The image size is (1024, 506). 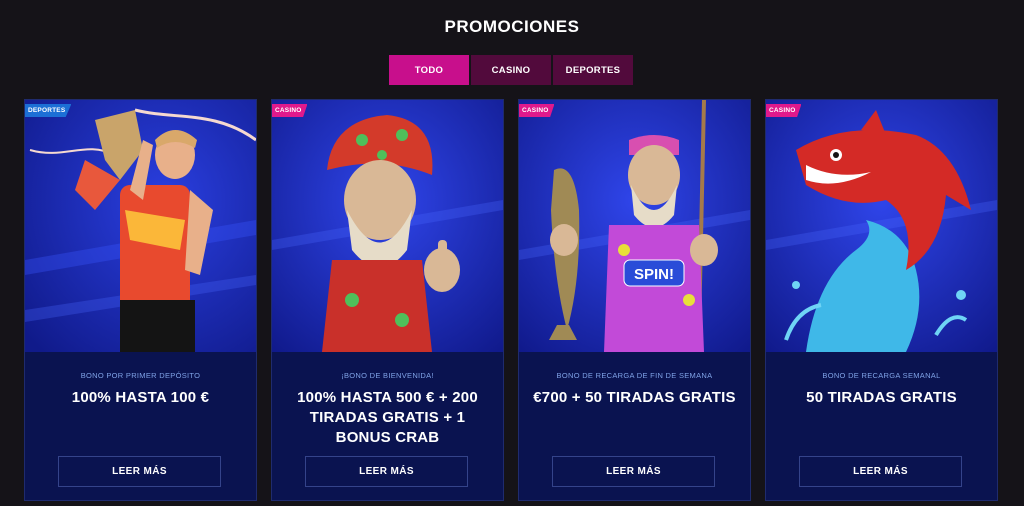 What do you see at coordinates (429, 70) in the screenshot?
I see `tab-todo: TODO` at bounding box center [429, 70].